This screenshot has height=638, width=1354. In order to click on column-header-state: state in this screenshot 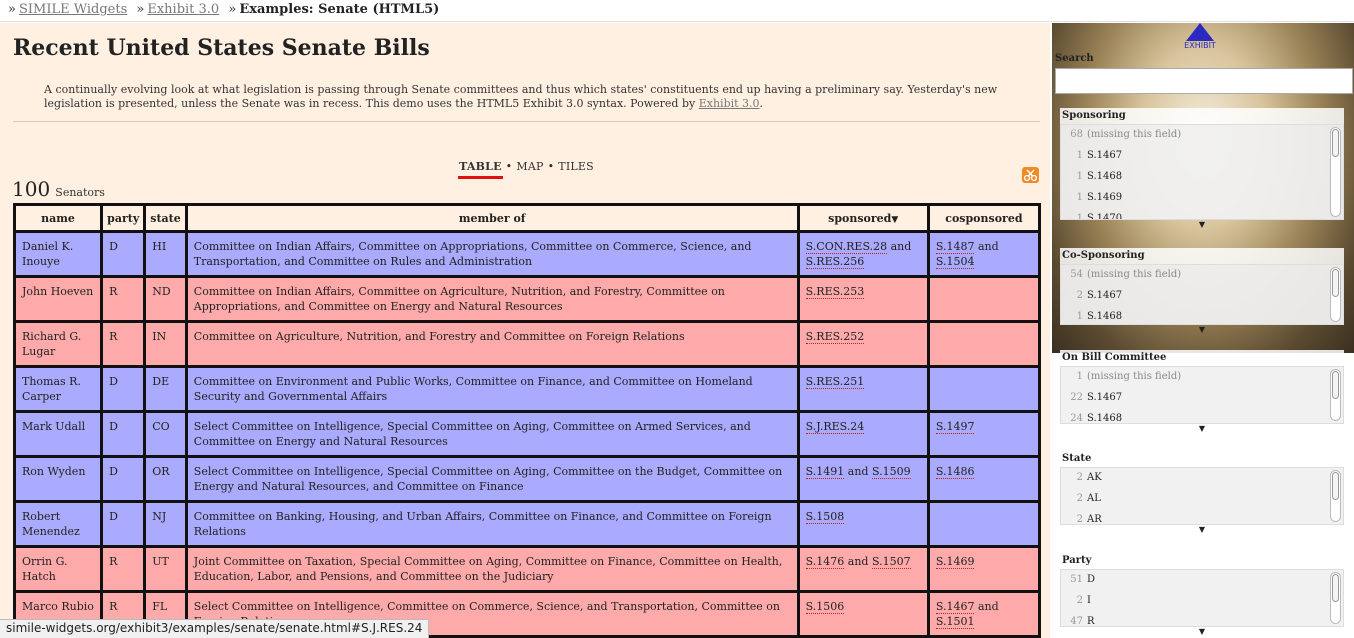, I will do `click(165, 218)`.